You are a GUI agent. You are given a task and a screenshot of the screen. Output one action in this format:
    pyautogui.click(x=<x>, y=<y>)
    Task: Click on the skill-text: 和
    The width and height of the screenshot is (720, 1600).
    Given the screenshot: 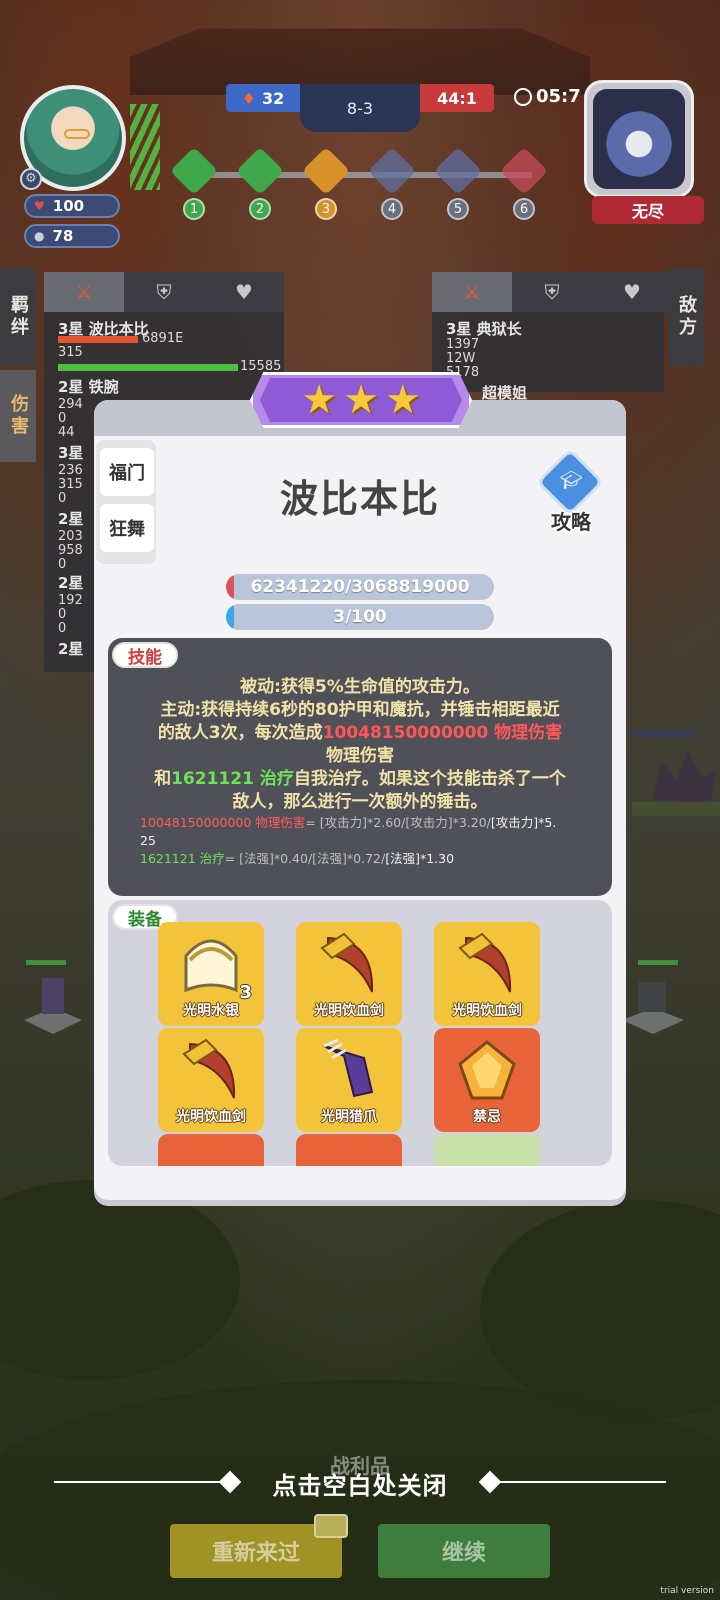 What is the action you would take?
    pyautogui.click(x=163, y=779)
    